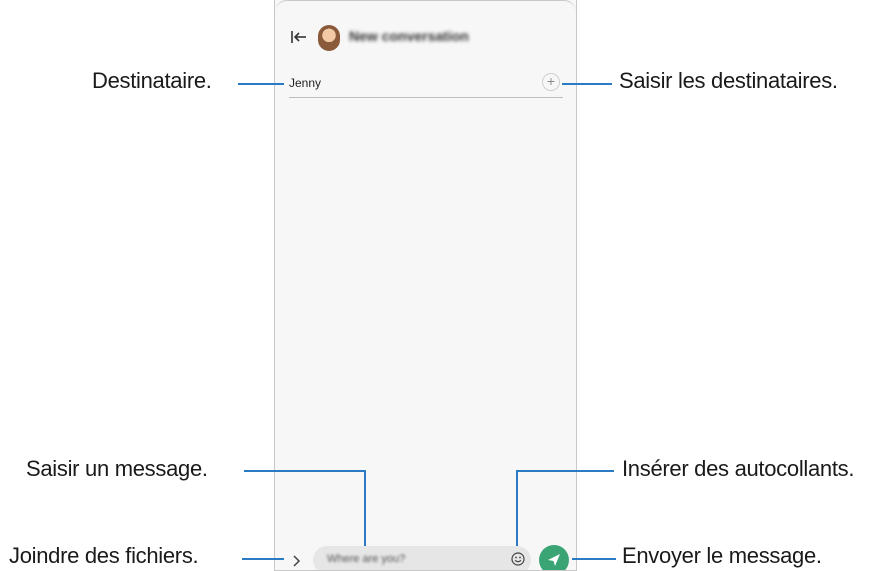 This screenshot has width=896, height=571. Describe the element at coordinates (422, 558) in the screenshot. I see `message-input: Where are you?` at that location.